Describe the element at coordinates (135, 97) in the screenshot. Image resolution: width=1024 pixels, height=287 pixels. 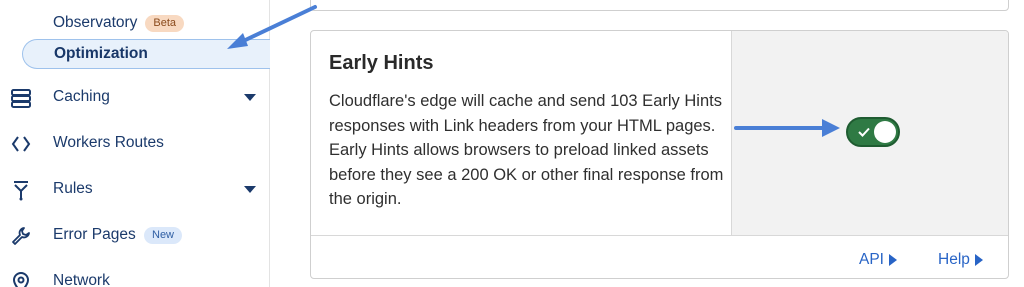
I see `sidebar-item-caching: Caching` at that location.